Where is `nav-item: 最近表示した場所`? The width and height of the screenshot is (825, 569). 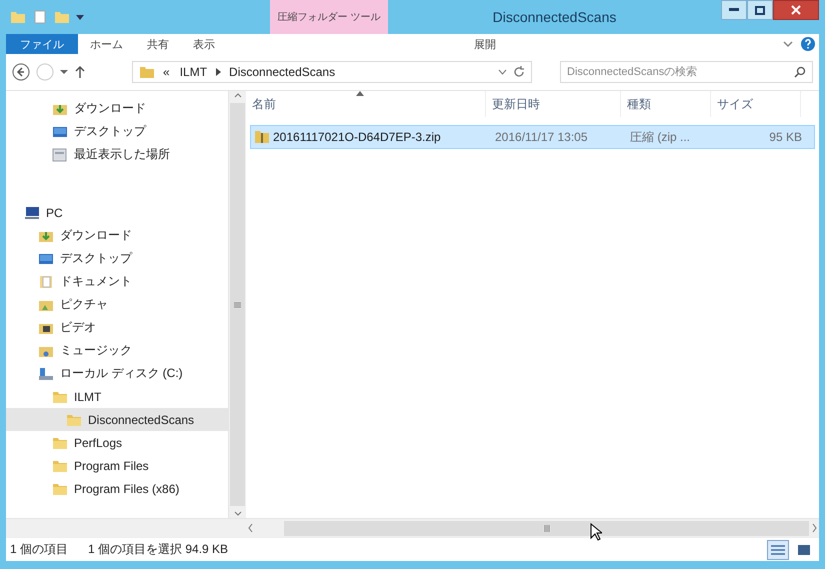 nav-item: 最近表示した場所 is located at coordinates (117, 154).